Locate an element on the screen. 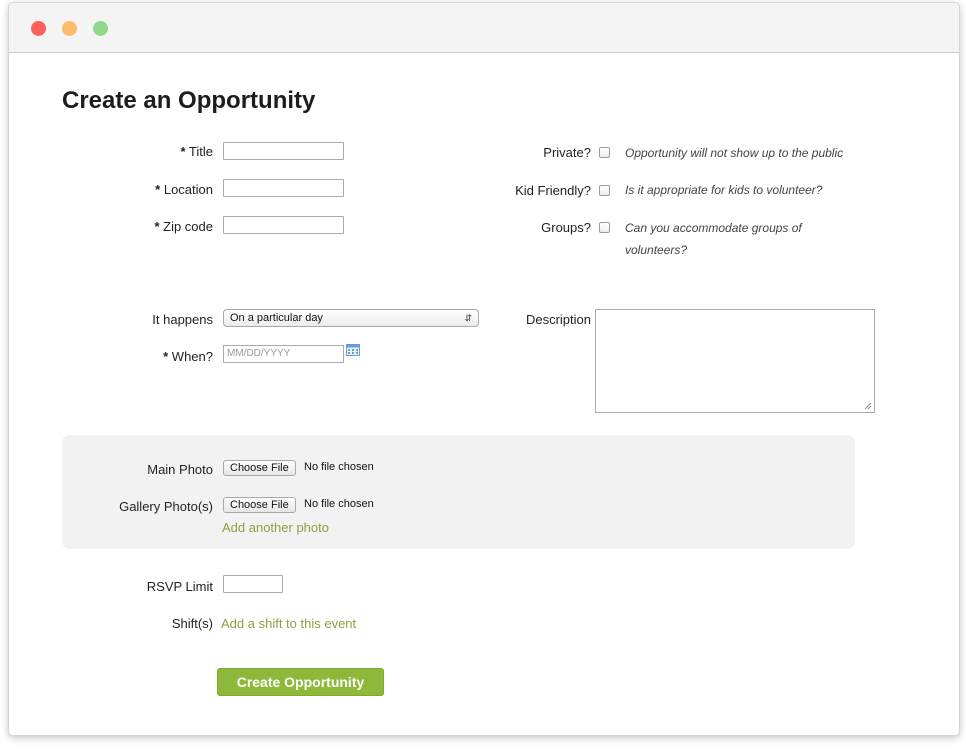  when-label-text: When? is located at coordinates (192, 356).